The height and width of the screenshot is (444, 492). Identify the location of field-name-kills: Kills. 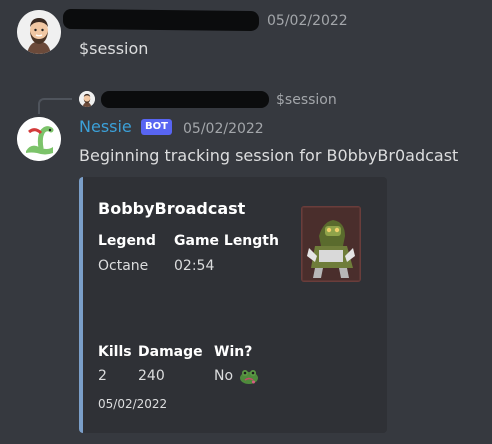
(115, 352).